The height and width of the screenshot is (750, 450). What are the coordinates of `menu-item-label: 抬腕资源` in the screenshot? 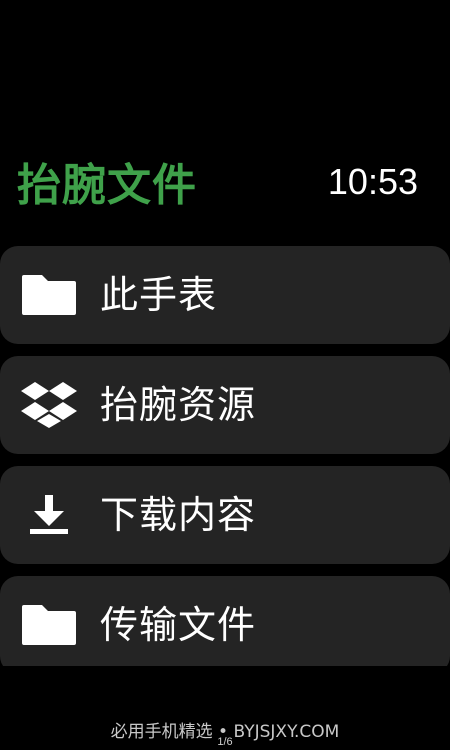 It's located at (178, 405).